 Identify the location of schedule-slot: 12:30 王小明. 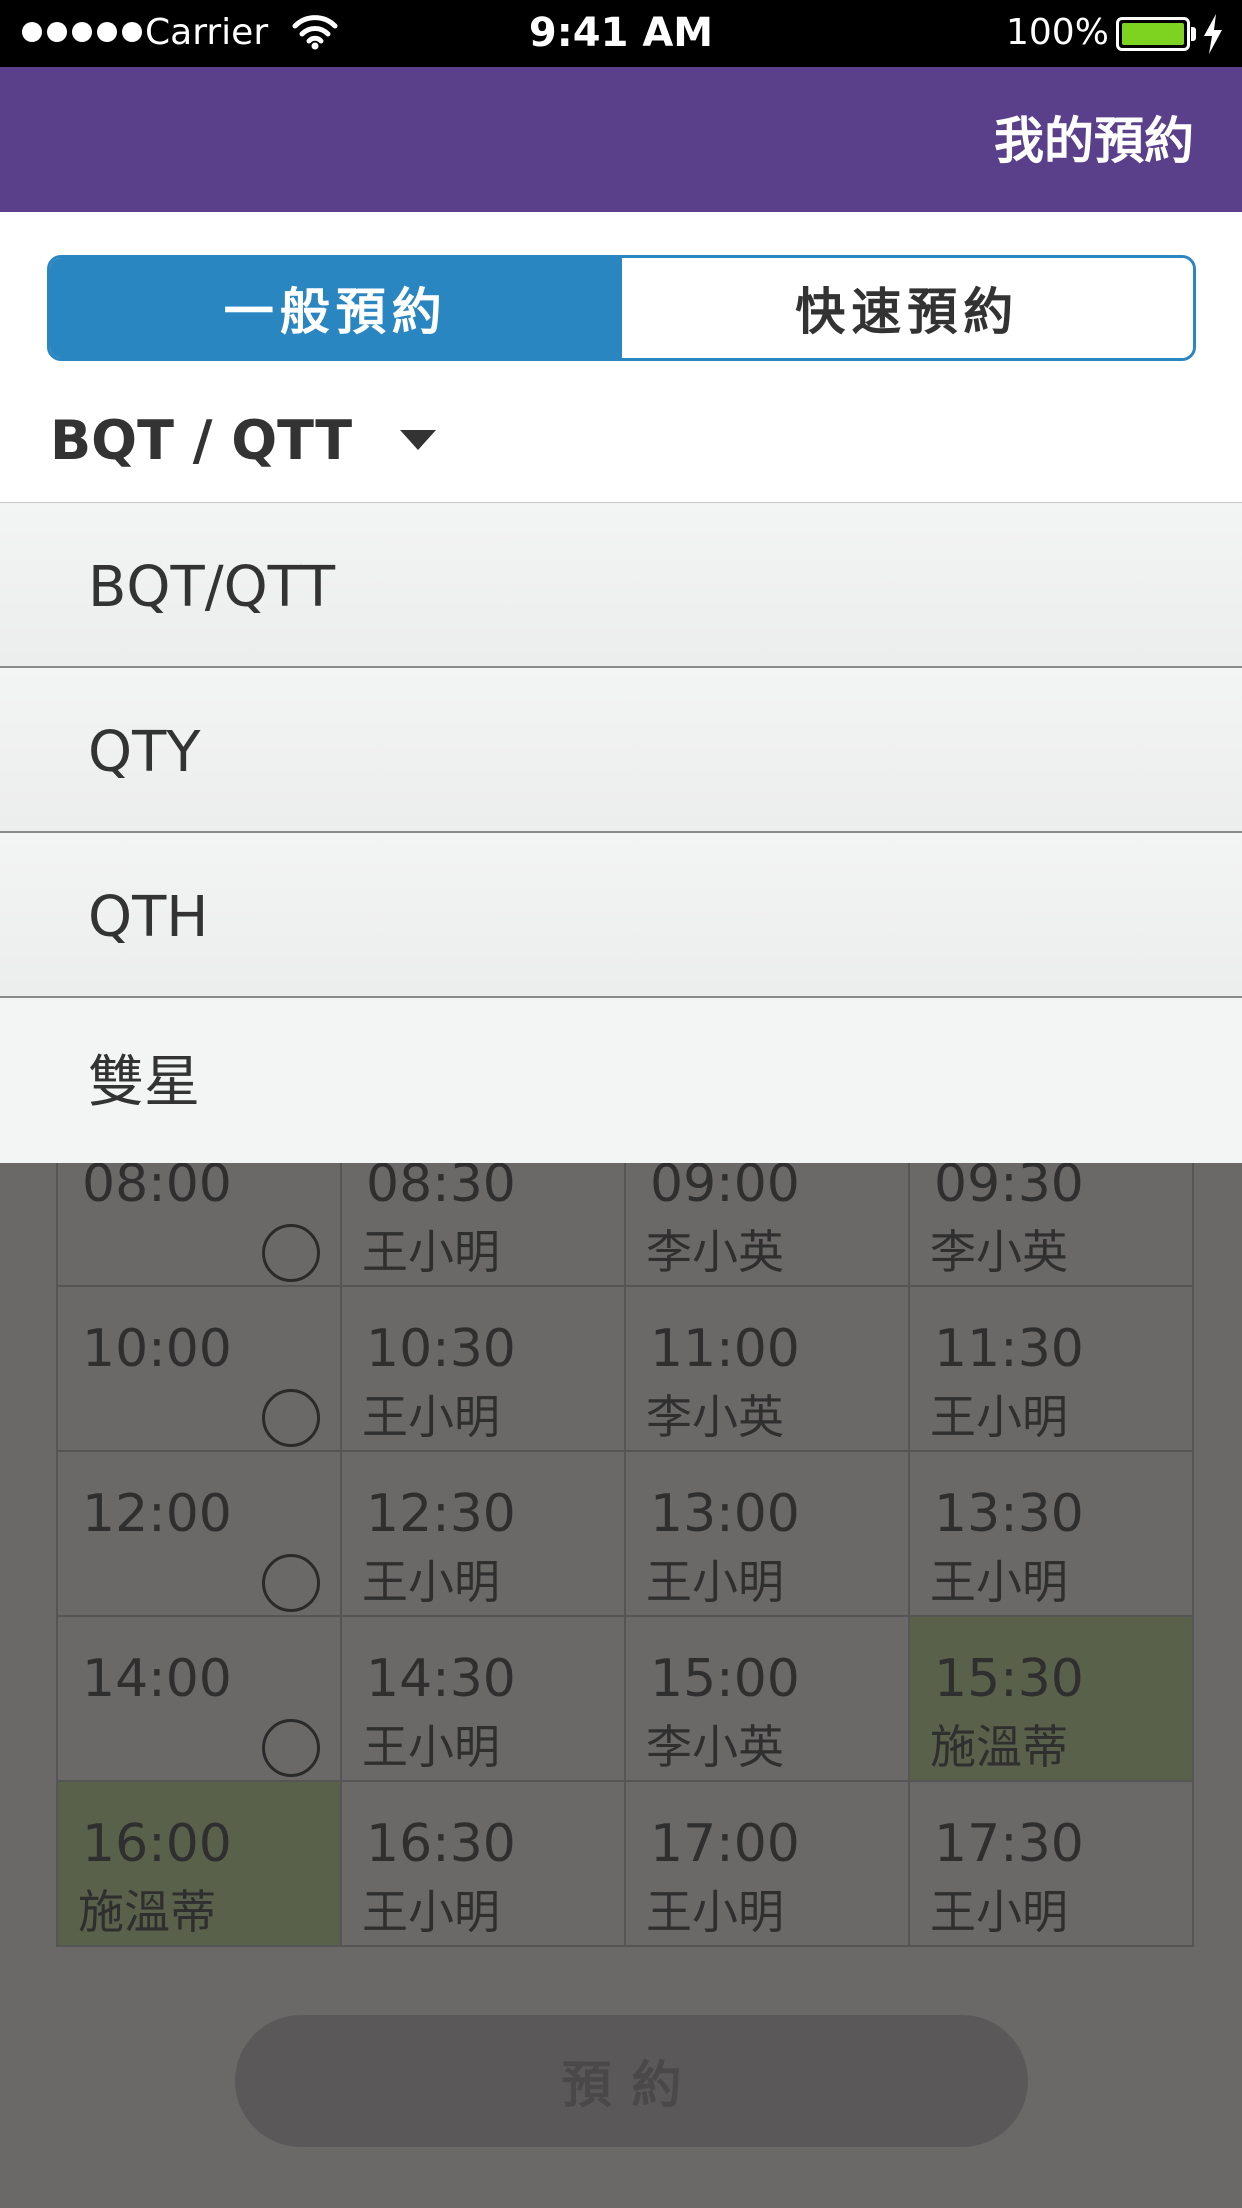
(484, 1534).